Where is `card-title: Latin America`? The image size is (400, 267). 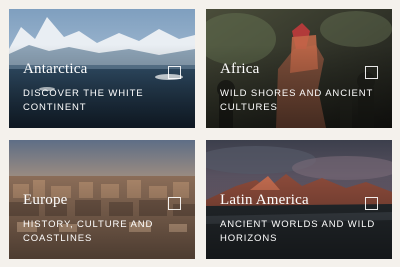 card-title: Latin America is located at coordinates (264, 200).